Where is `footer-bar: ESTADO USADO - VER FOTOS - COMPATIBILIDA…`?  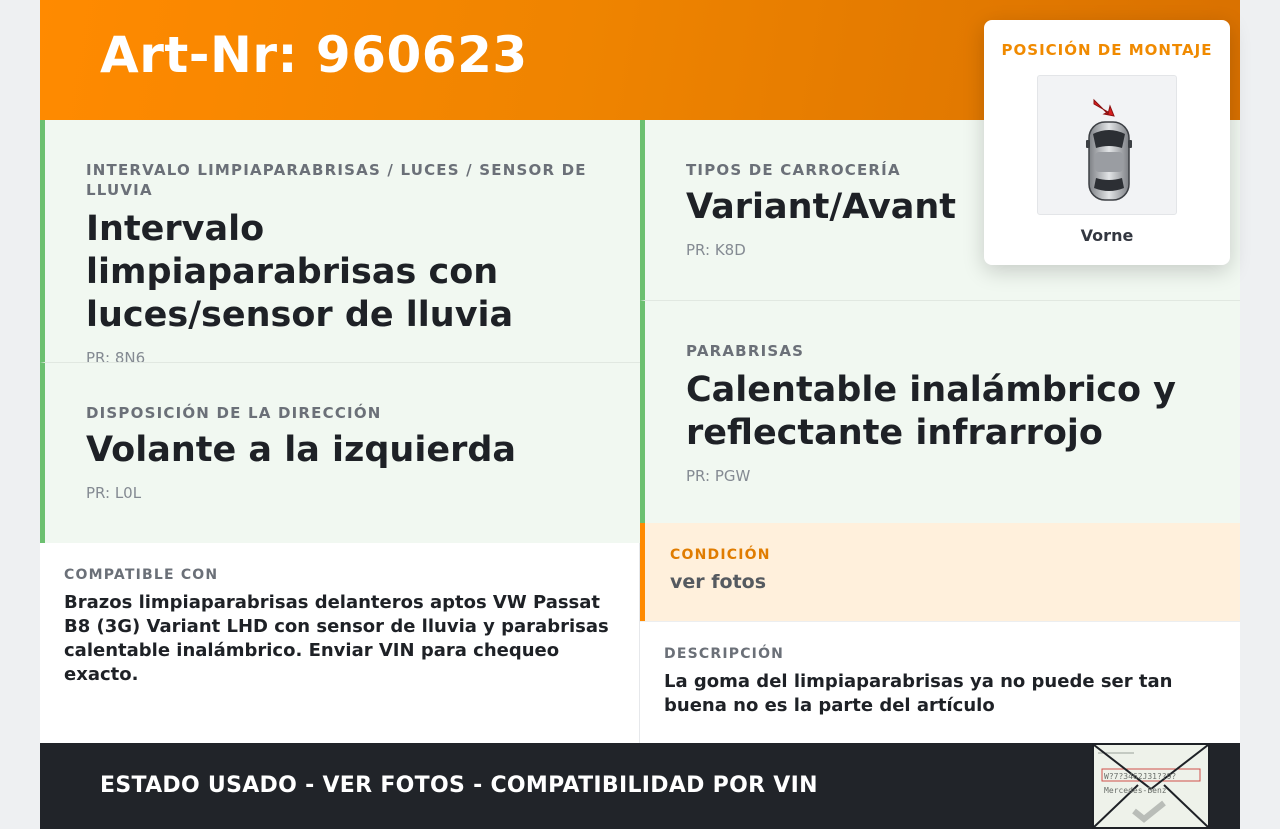
footer-bar: ESTADO USADO - VER FOTOS - COMPATIBILIDA… is located at coordinates (640, 786).